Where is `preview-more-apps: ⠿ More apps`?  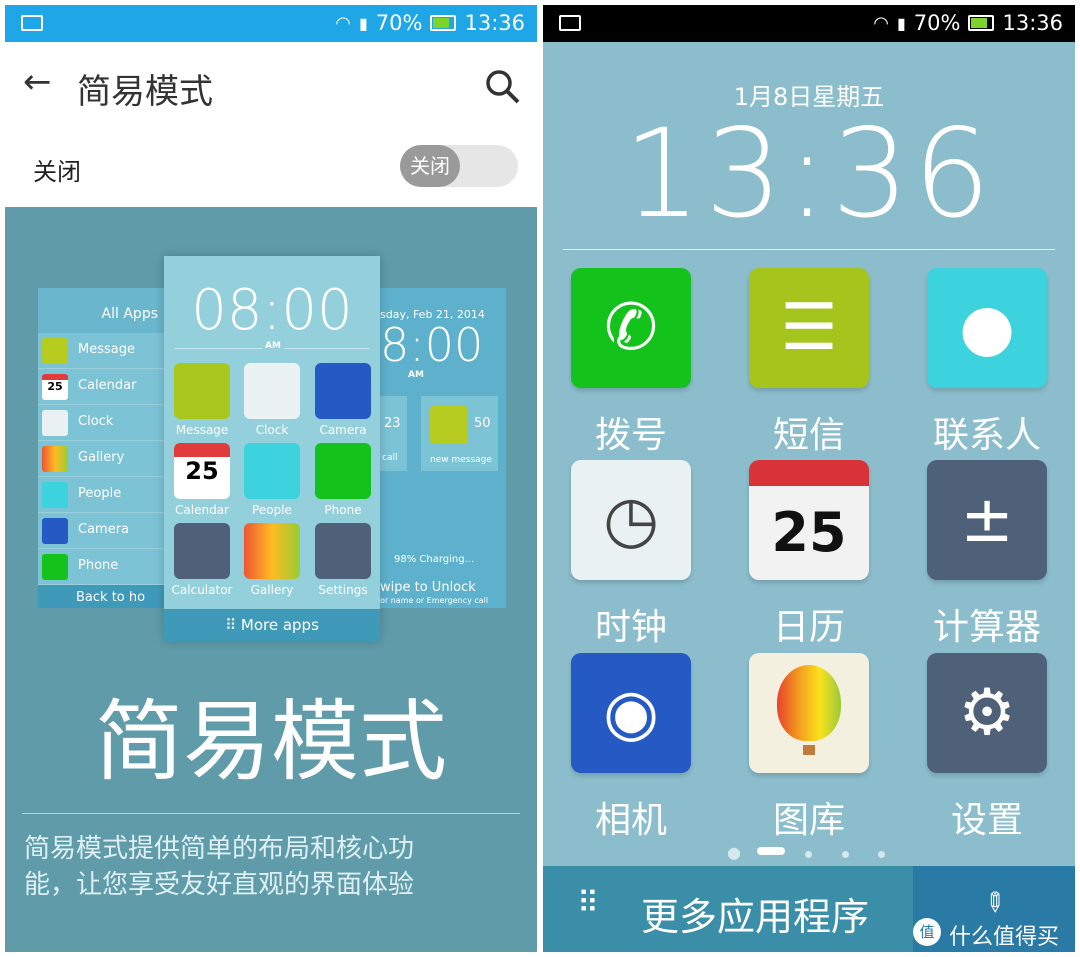
preview-more-apps: ⠿ More apps is located at coordinates (272, 625).